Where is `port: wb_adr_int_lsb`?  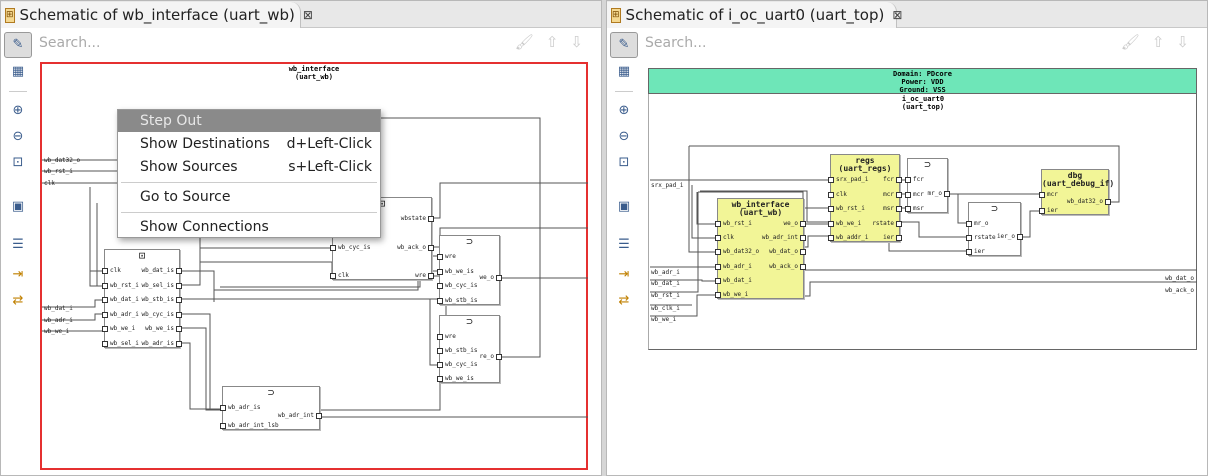 port: wb_adr_int_lsb is located at coordinates (249, 425).